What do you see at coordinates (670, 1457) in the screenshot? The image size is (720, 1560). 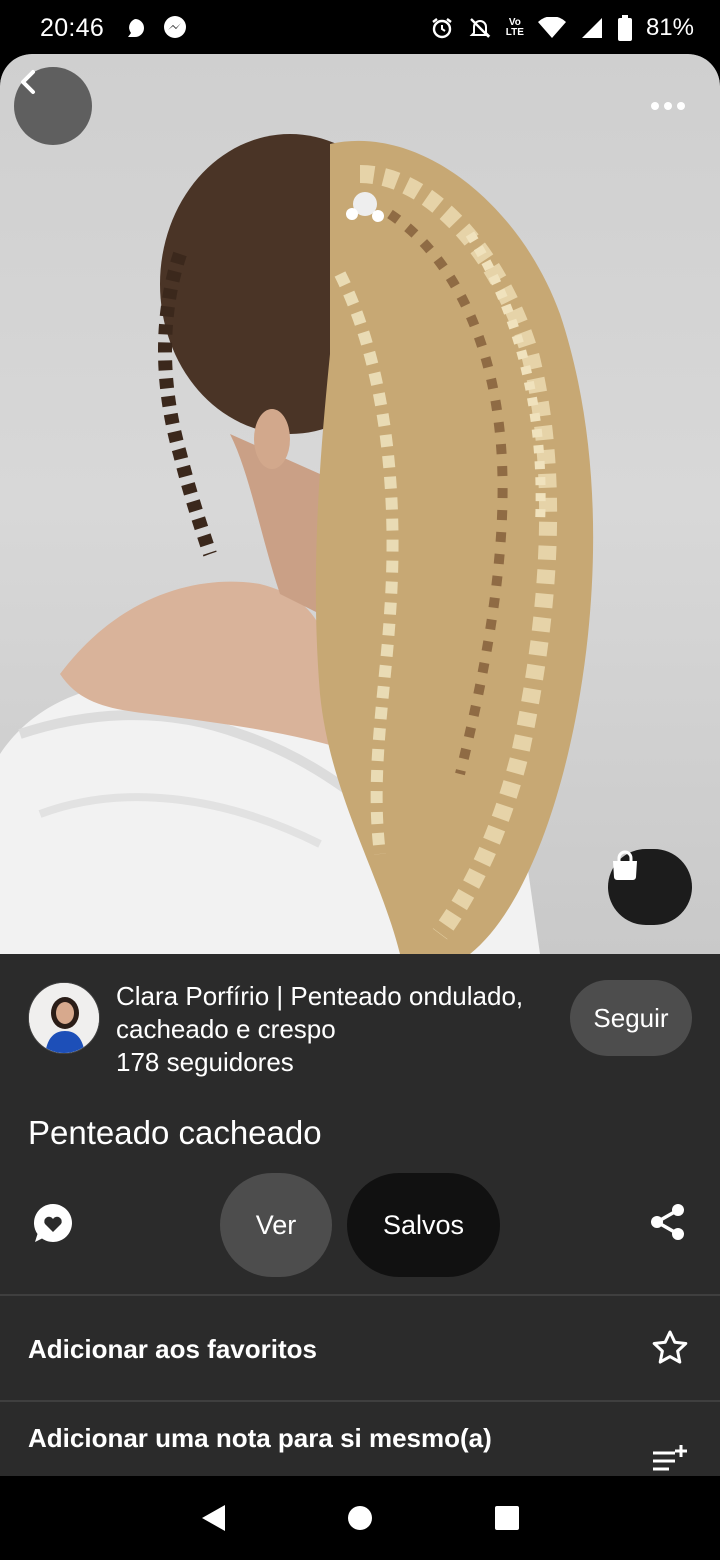 I see `add-note-icon` at bounding box center [670, 1457].